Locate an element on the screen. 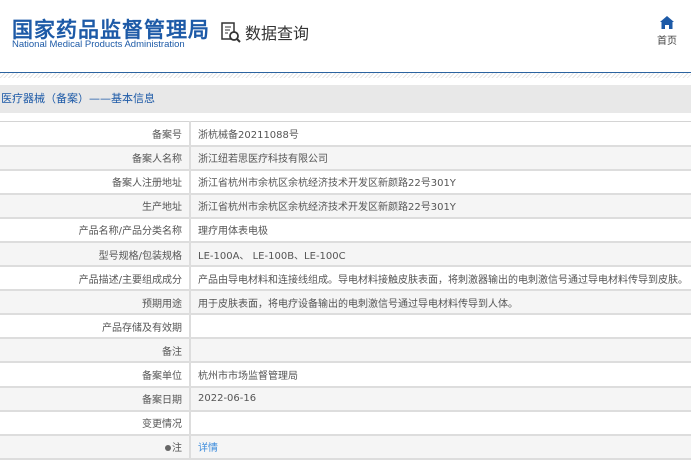 Image resolution: width=691 pixels, height=474 pixels. table-row: 预期用途 用于皮肤表面，将电疗设备输出的电刺激信号通过导电材料传导到人体。 is located at coordinates (345, 303).